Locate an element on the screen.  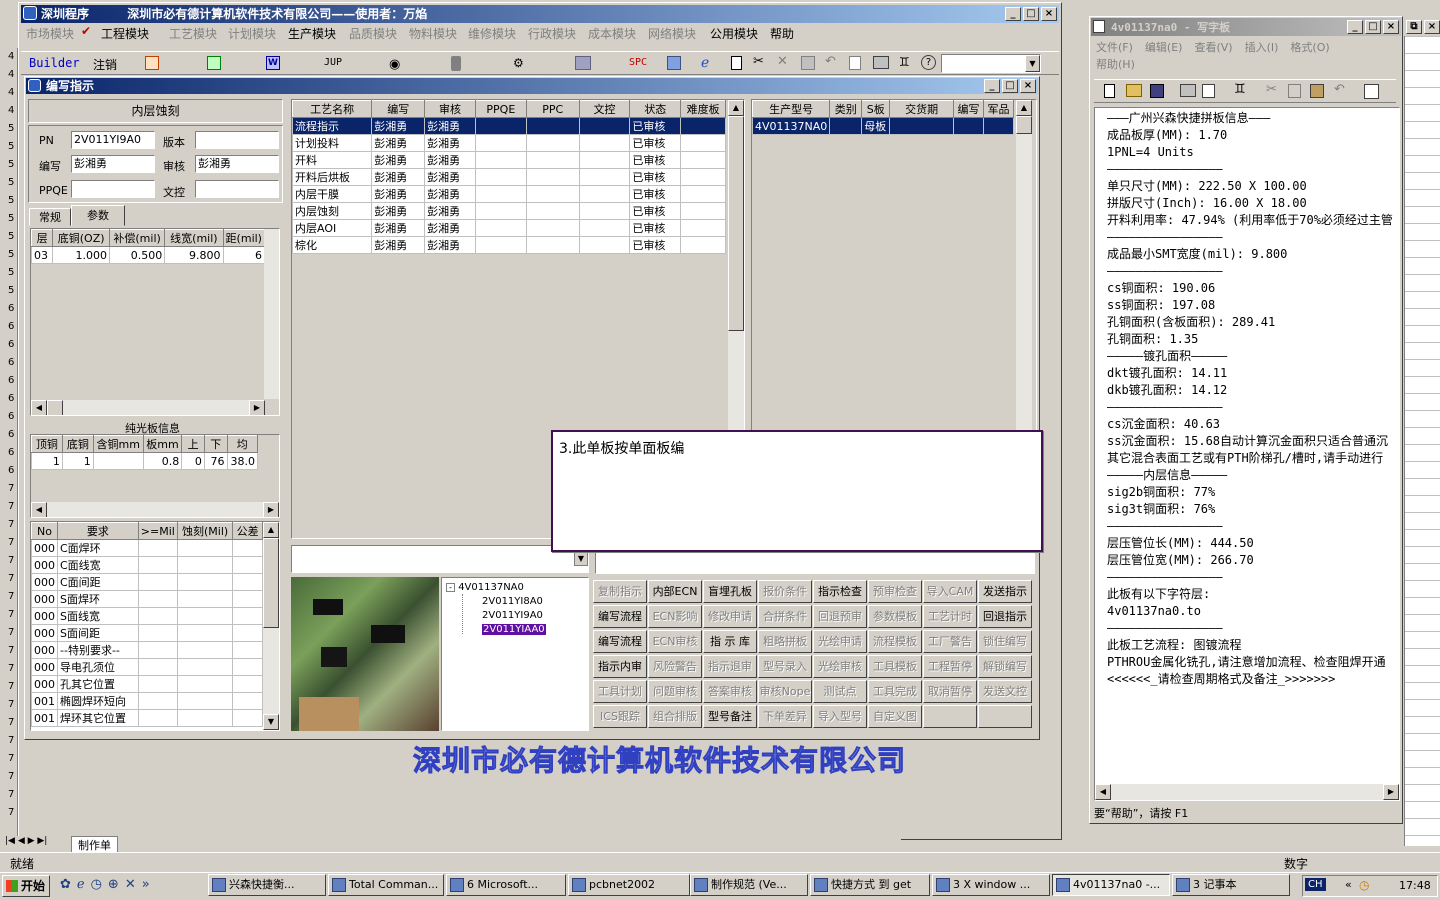
excel-icon is located at coordinates (214, 63).